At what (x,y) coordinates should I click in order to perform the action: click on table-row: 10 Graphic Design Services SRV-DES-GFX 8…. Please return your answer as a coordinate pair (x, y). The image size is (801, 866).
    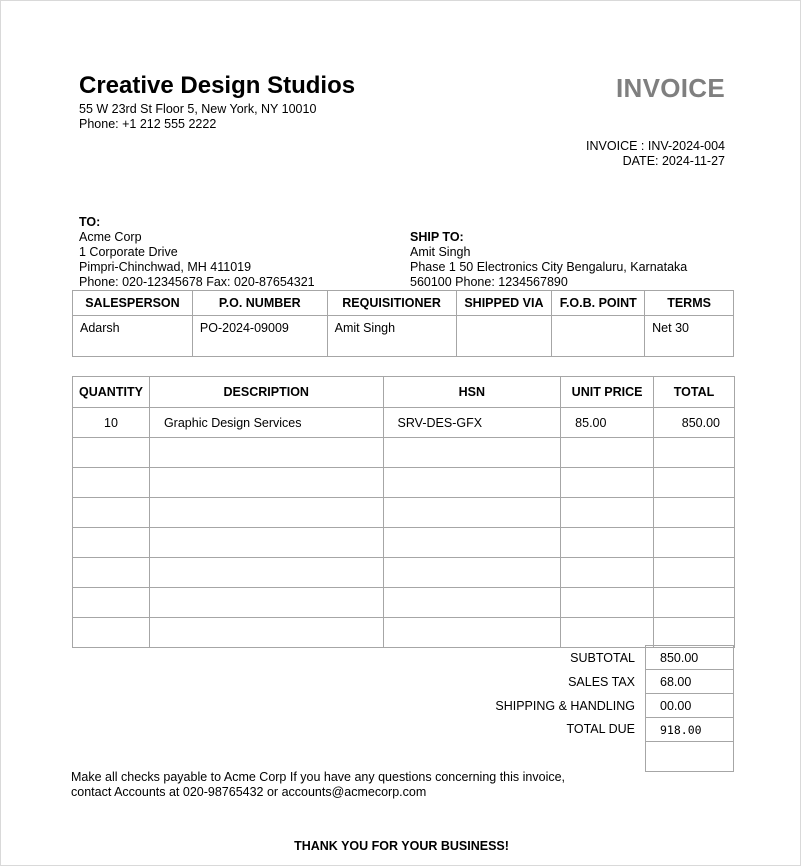
    Looking at the image, I should click on (403, 422).